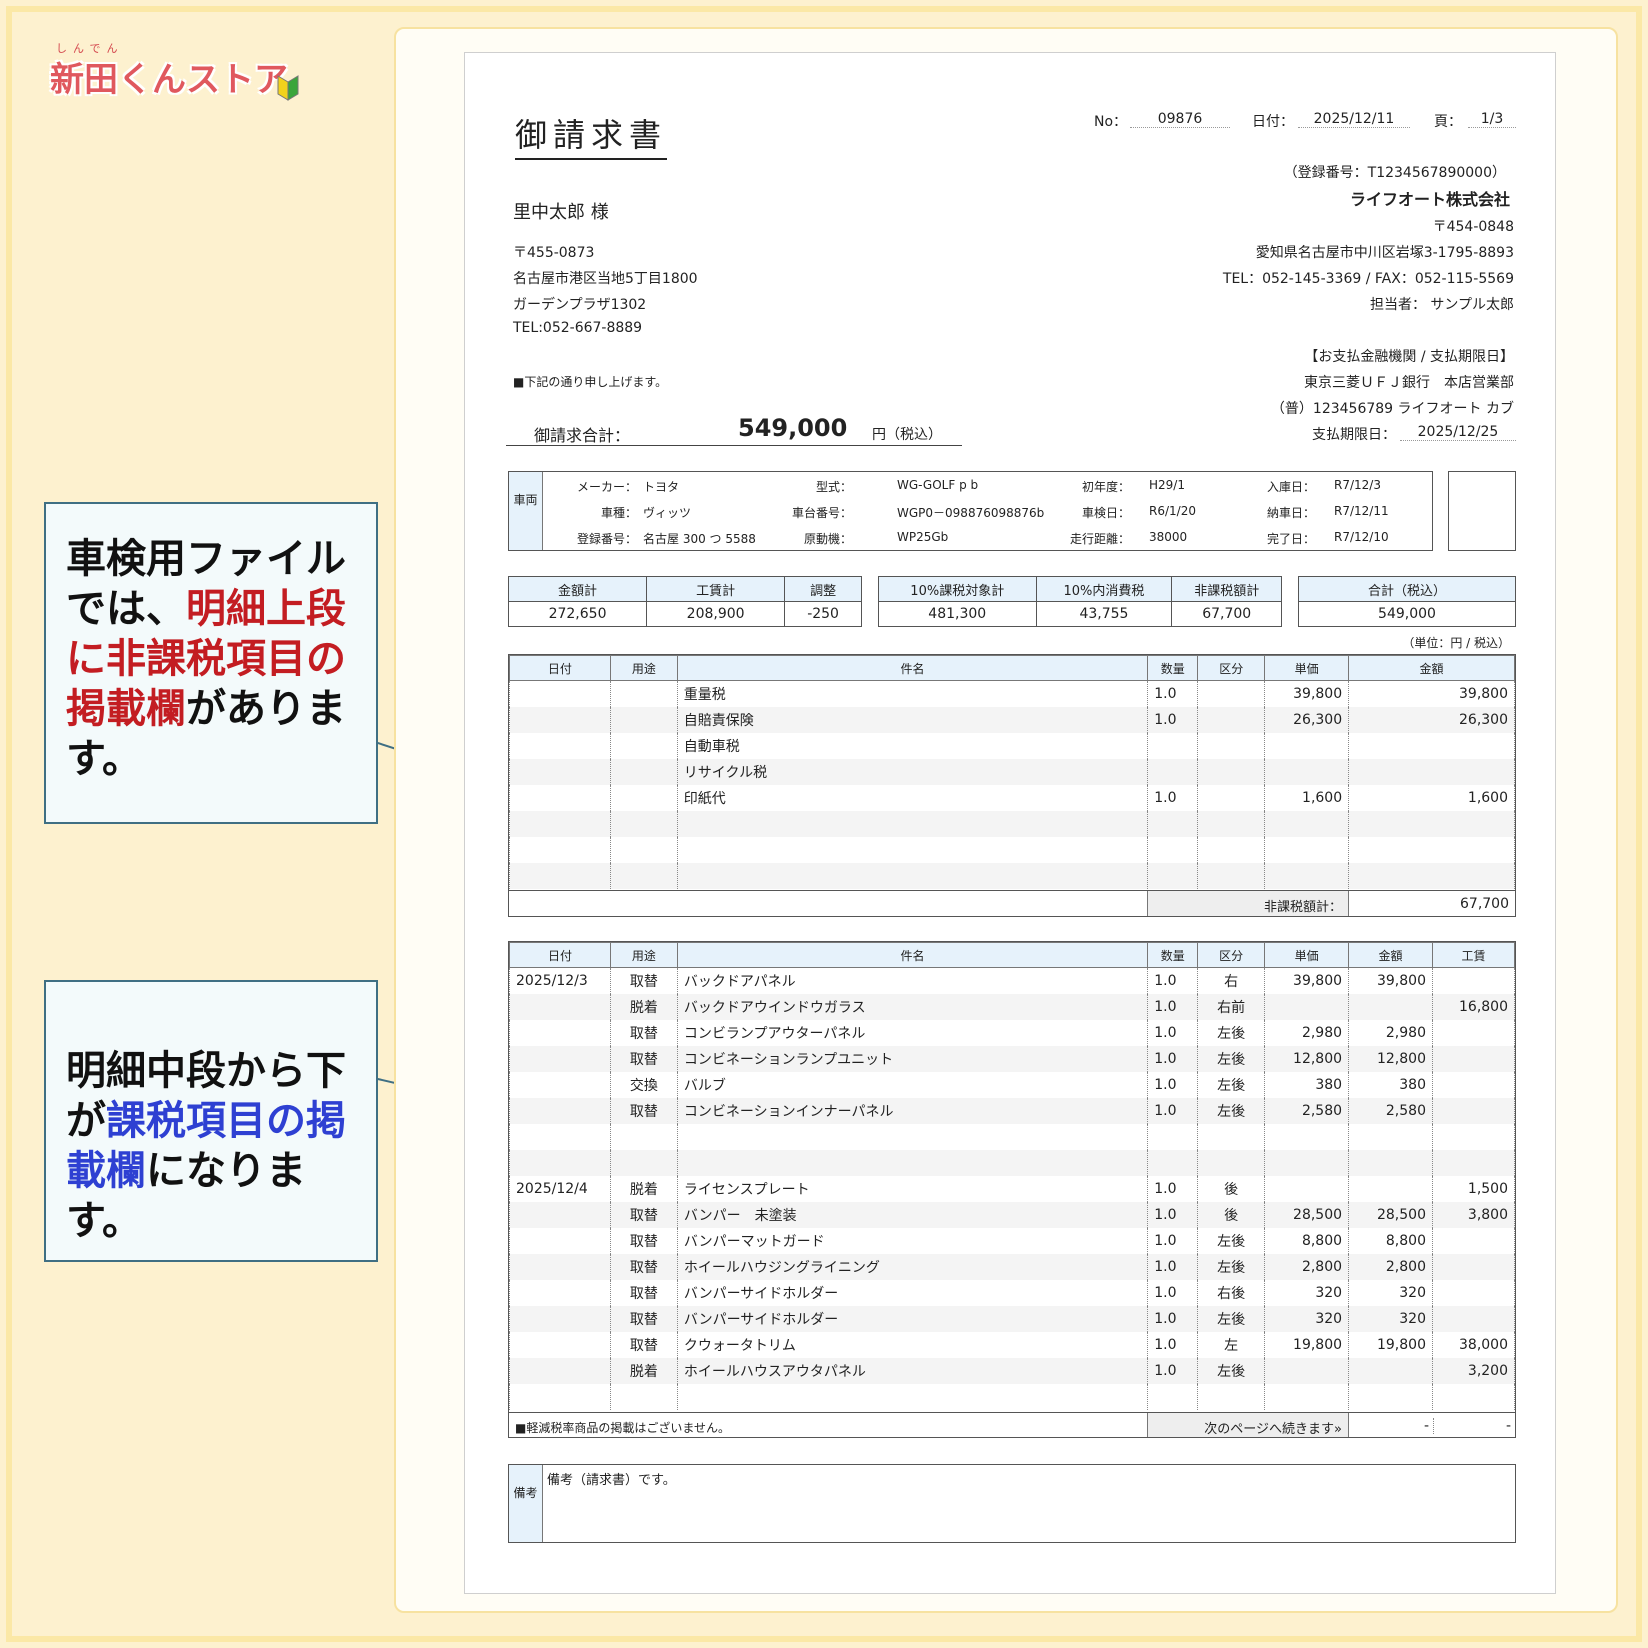 The width and height of the screenshot is (1648, 1648). I want to click on taxed-column-header: 数量, so click(1173, 955).